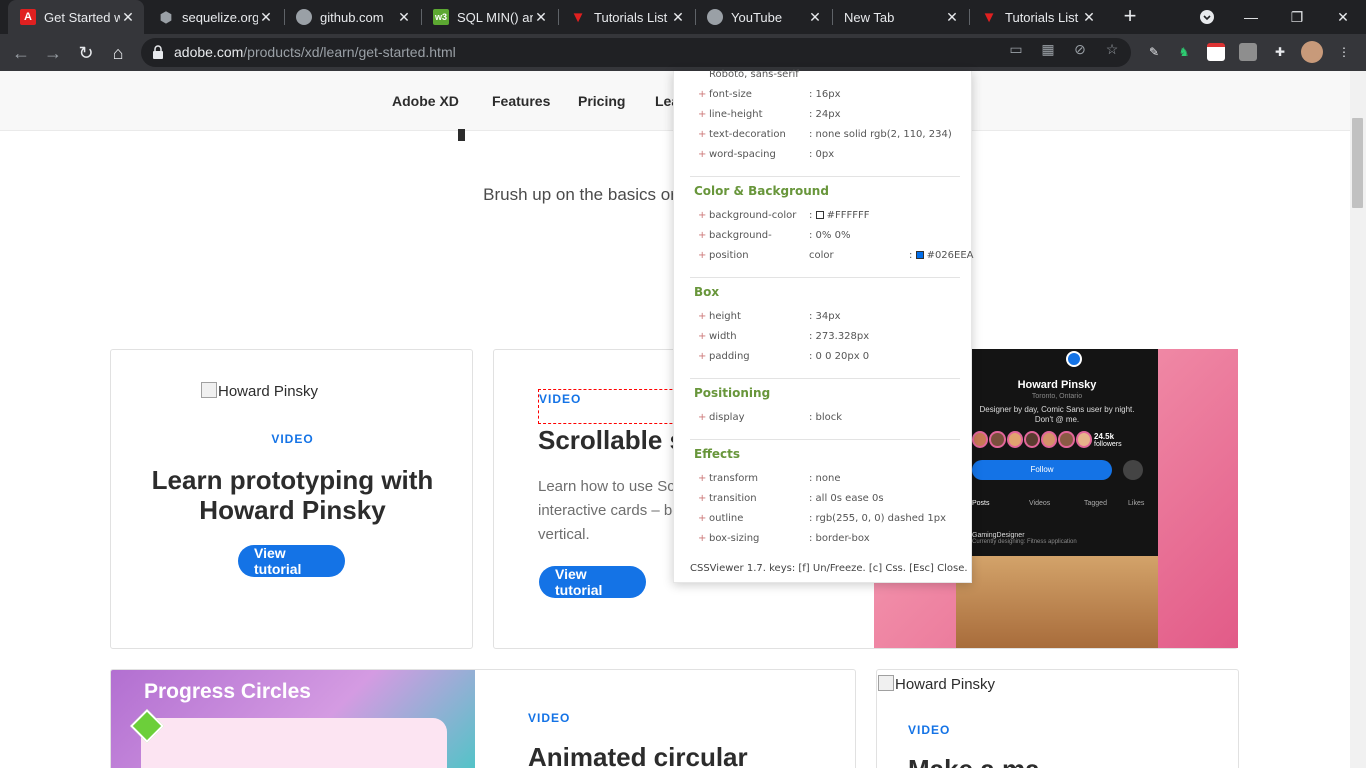 The width and height of the screenshot is (1366, 768). What do you see at coordinates (825, 94) in the screenshot?
I see `cv-value: : 16px` at bounding box center [825, 94].